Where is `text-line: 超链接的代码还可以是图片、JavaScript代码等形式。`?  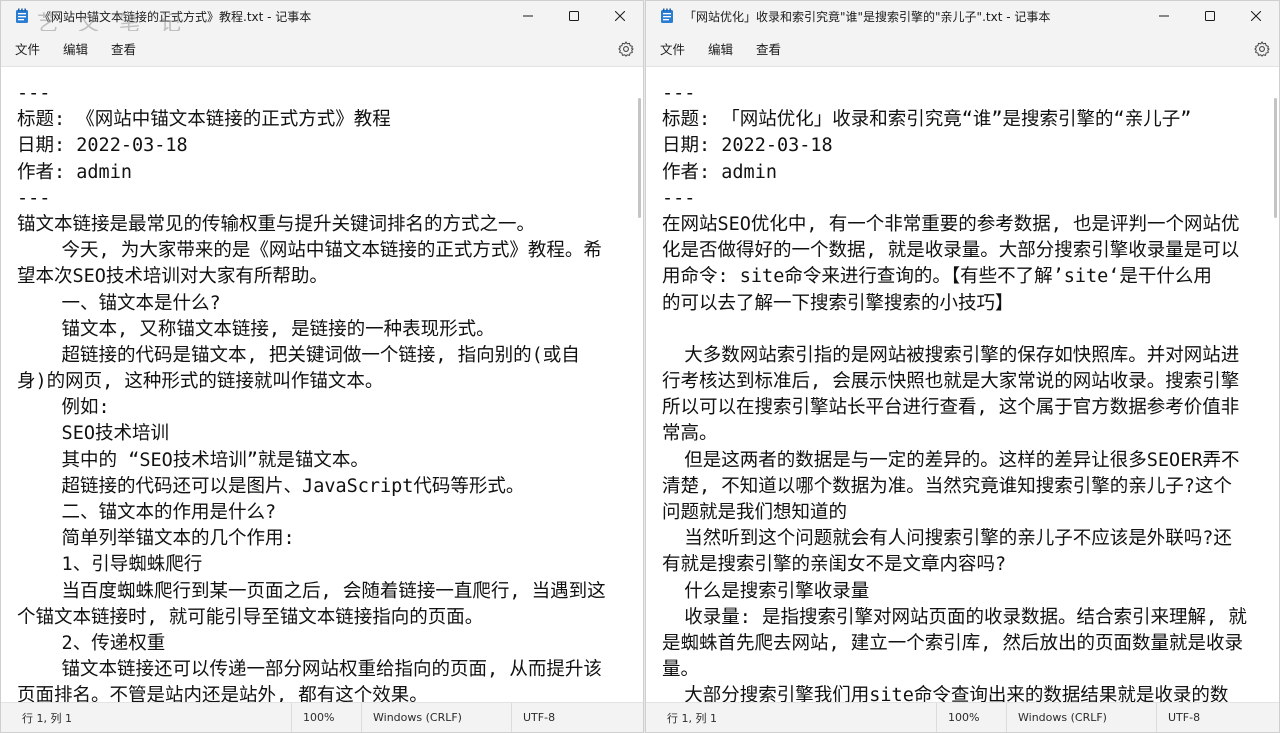
text-line: 超链接的代码还可以是图片、JavaScript代码等形式。 is located at coordinates (271, 486).